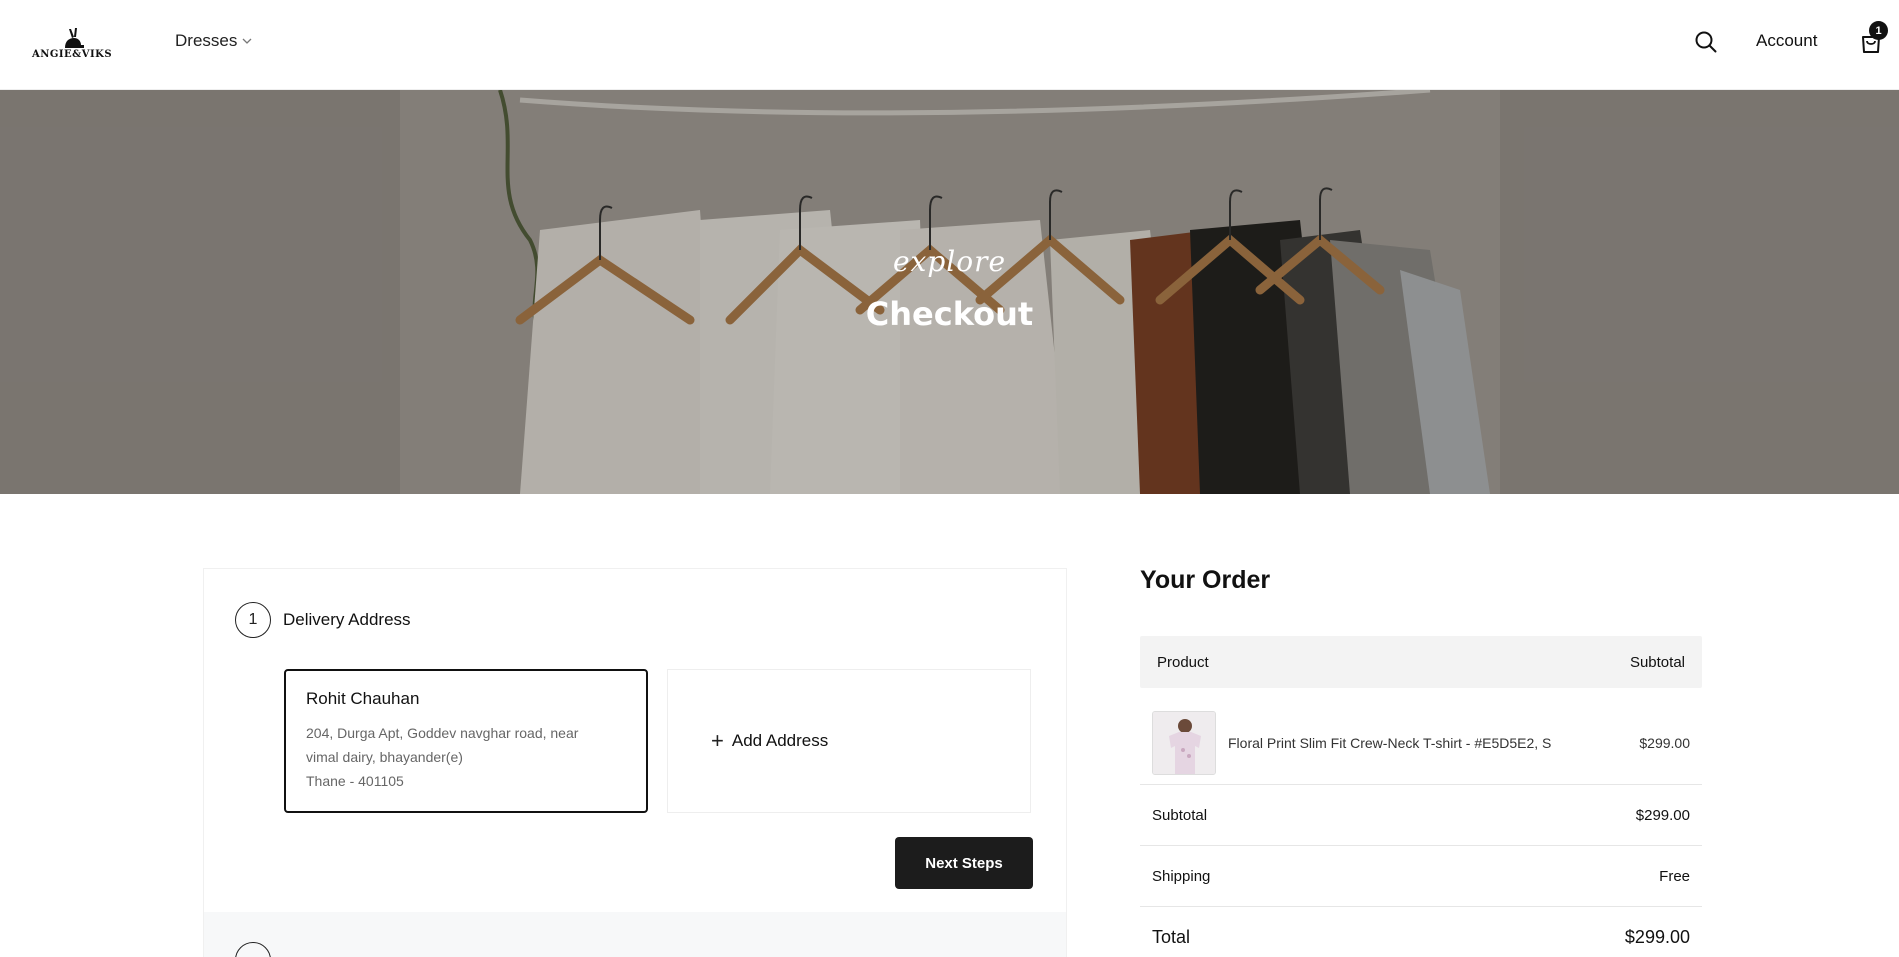  I want to click on step-2-header, so click(635, 934).